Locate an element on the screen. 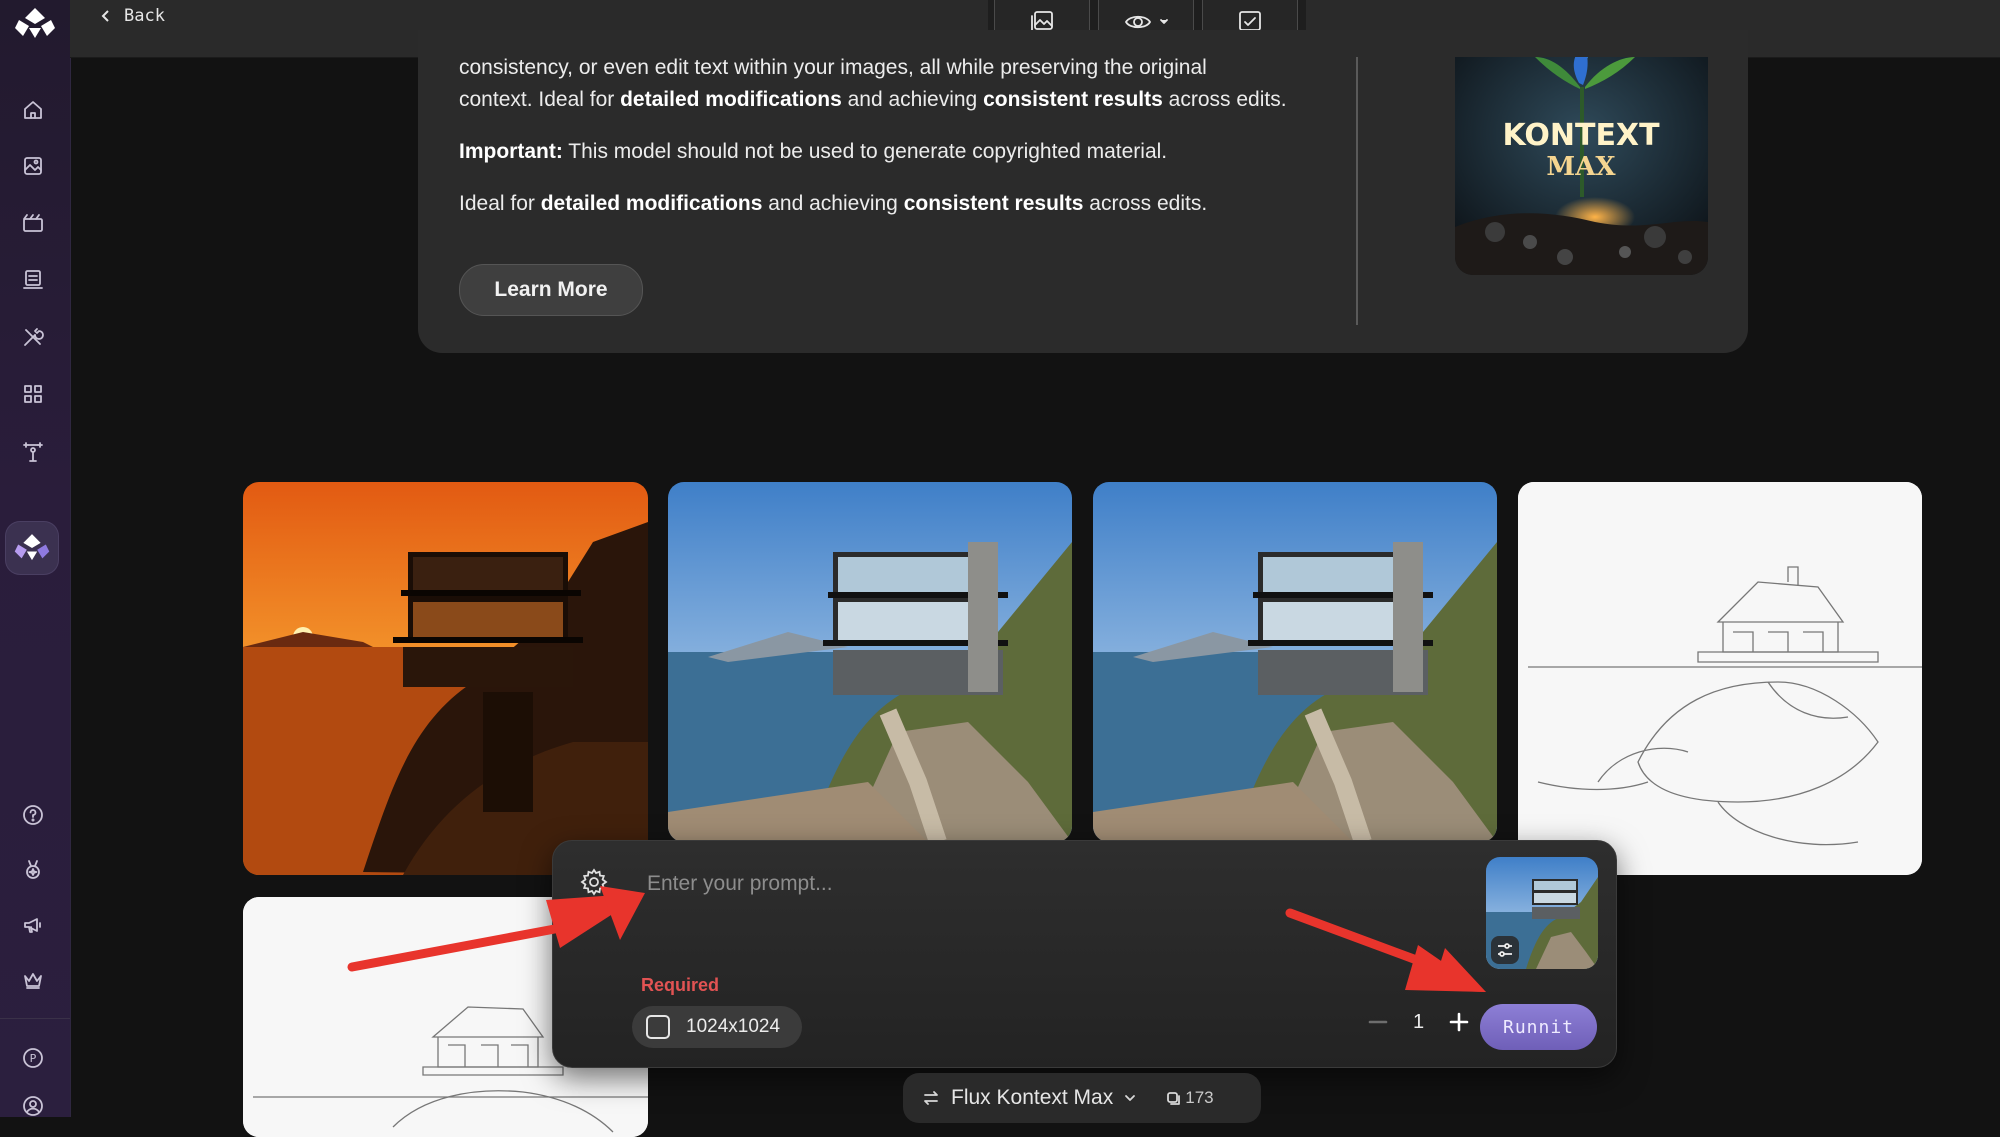  announcements-icon is located at coordinates (33, 925).